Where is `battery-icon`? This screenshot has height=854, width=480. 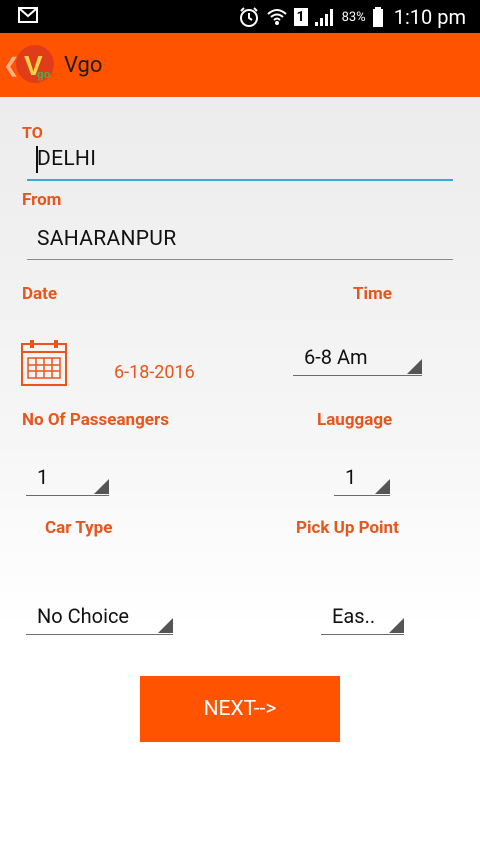
battery-icon is located at coordinates (377, 17).